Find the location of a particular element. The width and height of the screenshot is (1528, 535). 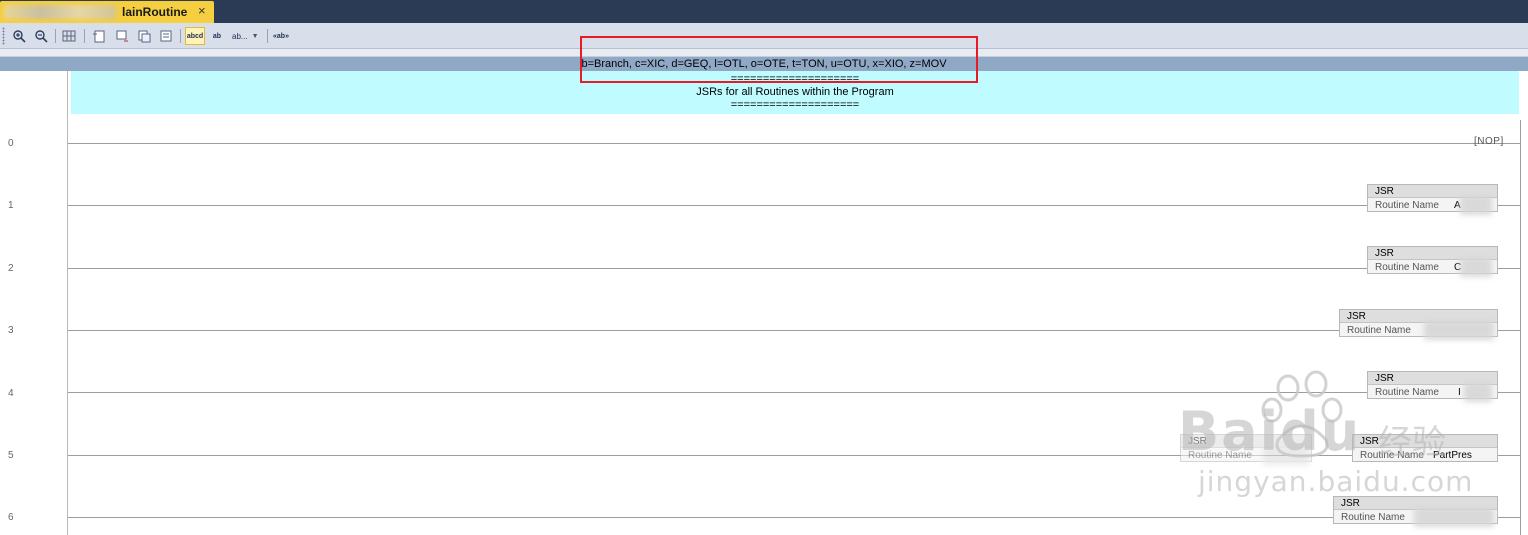

jsr-routine-name: I is located at coordinates (1459, 392).